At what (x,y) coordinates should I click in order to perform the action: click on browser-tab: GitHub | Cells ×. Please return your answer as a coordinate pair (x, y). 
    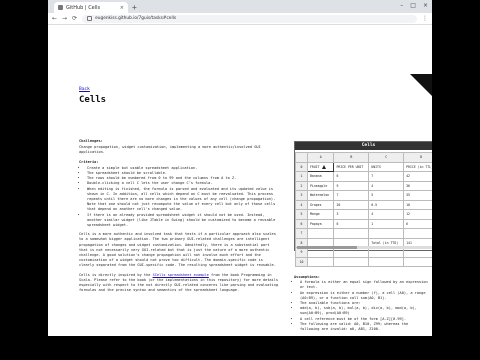
    Looking at the image, I should click on (91, 7).